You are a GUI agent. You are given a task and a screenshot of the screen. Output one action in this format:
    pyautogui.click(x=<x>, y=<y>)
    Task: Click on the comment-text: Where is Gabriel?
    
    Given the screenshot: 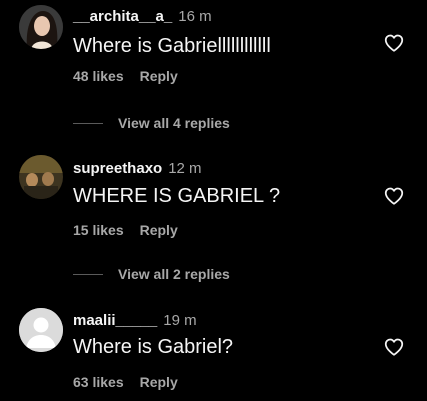 What is the action you would take?
    pyautogui.click(x=153, y=347)
    